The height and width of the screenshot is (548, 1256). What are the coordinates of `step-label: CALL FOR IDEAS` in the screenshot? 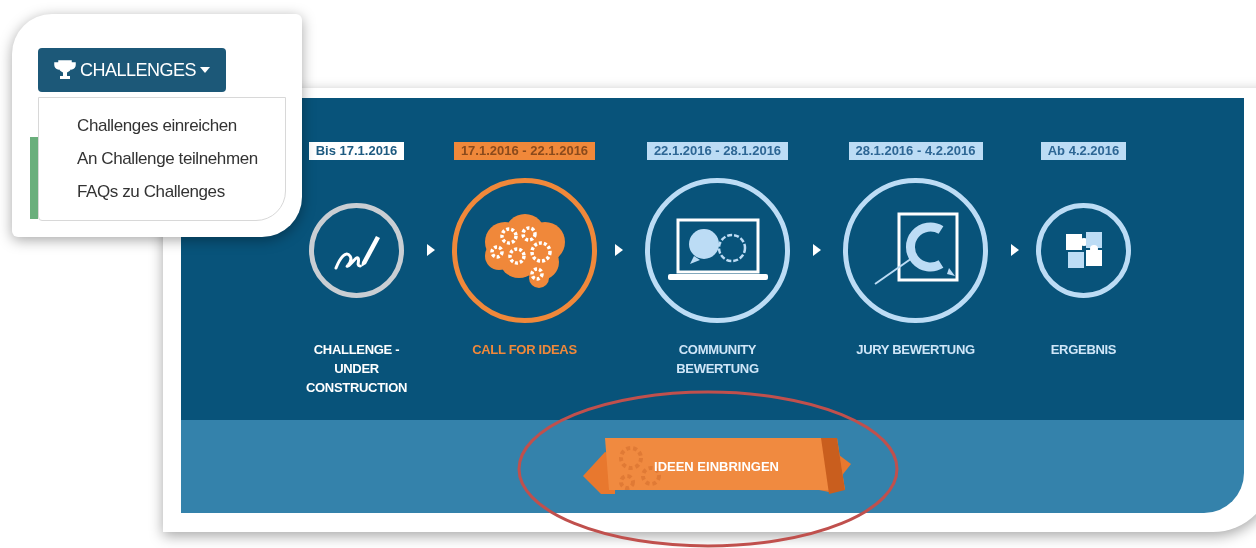 It's located at (524, 350).